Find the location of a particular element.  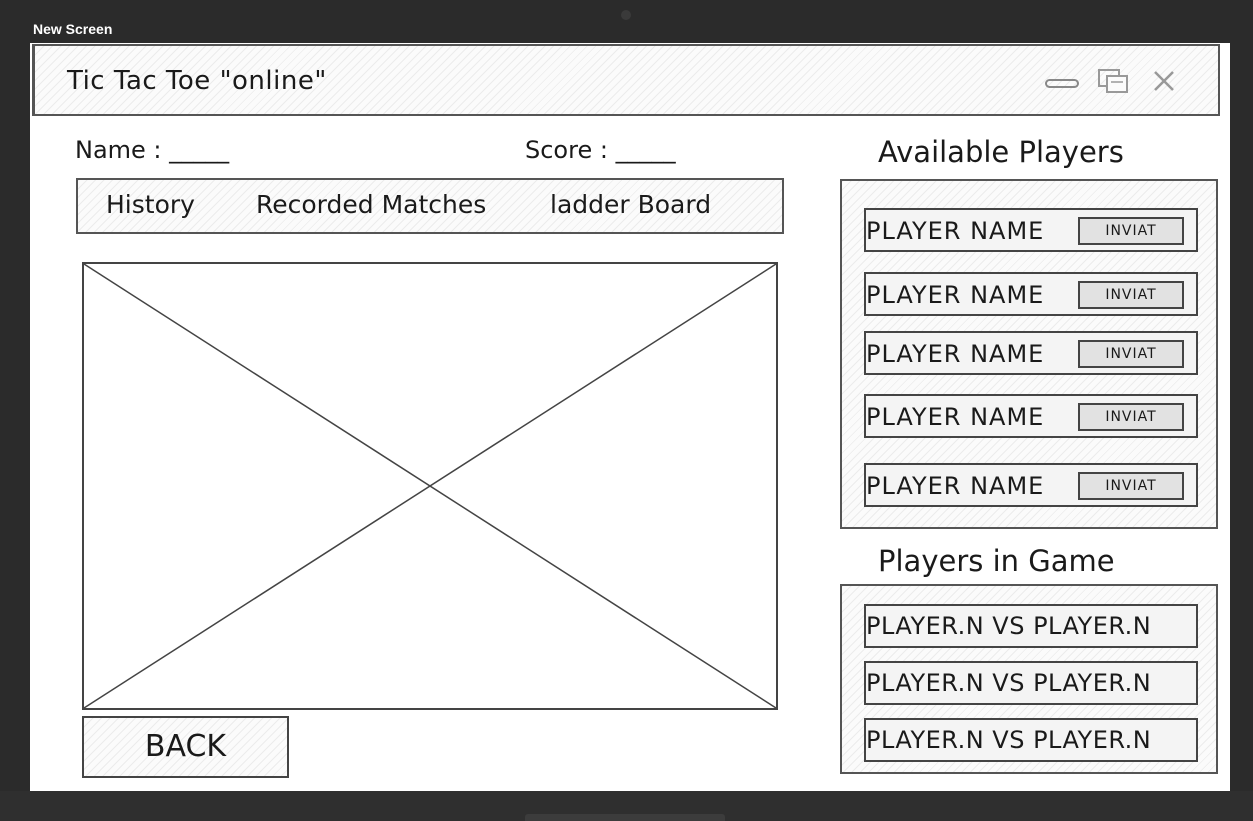

available-players-title: Available Players is located at coordinates (1001, 152).